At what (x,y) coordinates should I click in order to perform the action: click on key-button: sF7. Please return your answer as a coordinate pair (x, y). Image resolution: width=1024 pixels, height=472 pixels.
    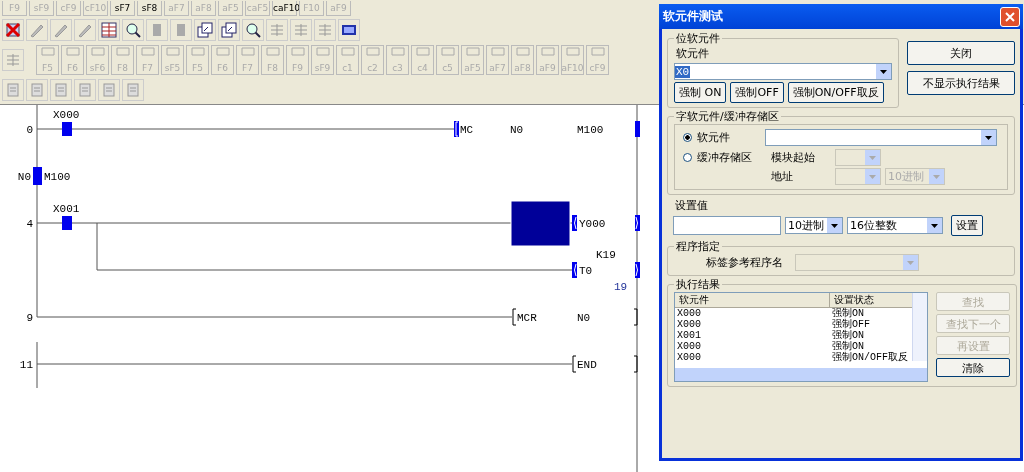
    Looking at the image, I should click on (122, 8).